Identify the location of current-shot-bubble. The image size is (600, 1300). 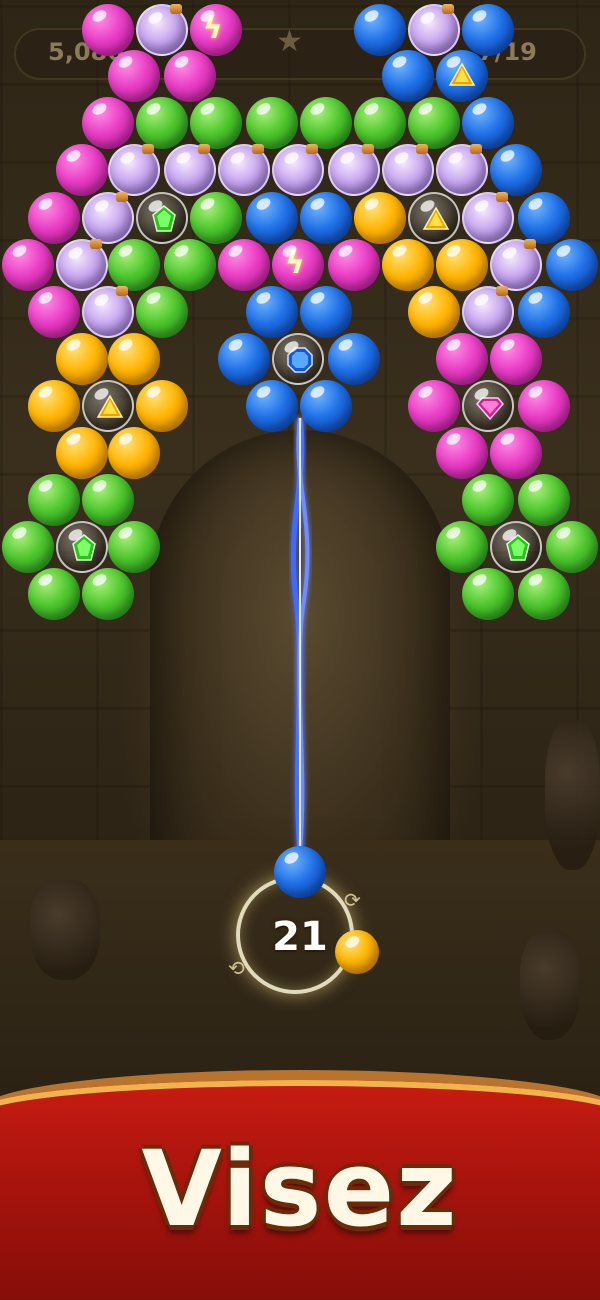
(300, 872).